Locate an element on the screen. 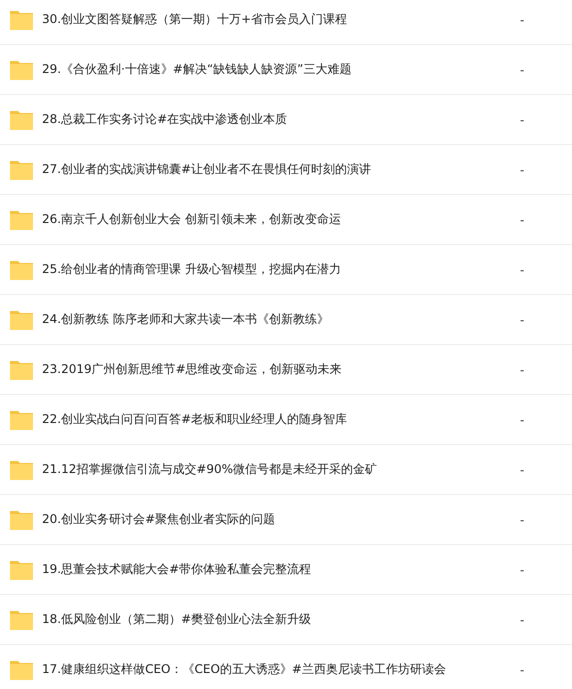 This screenshot has width=572, height=689. folder-name: 30.创业文图答疑解惑（第一期）十万+省市会员入门课程 is located at coordinates (195, 19).